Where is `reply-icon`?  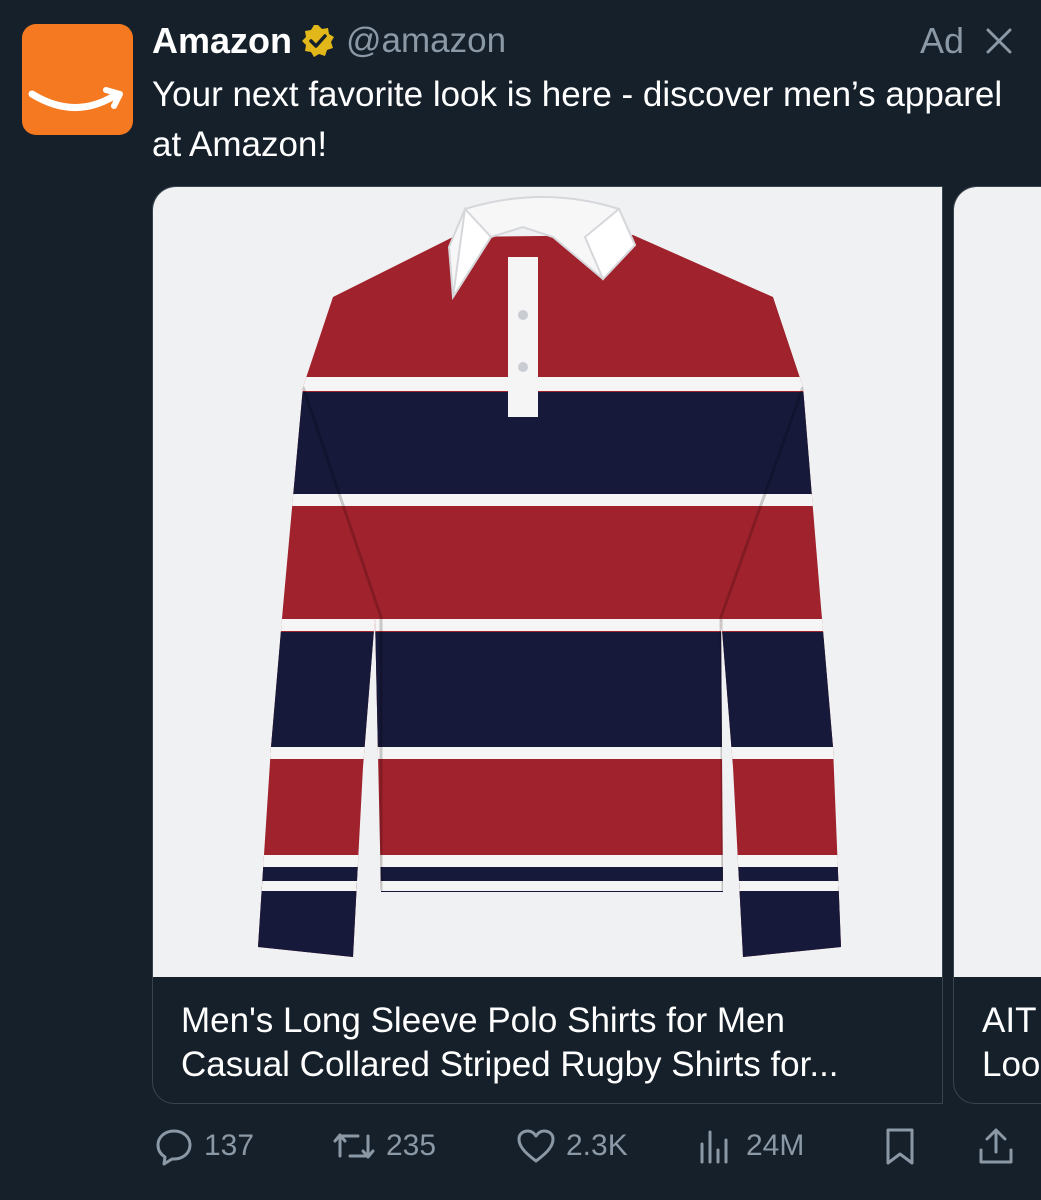 reply-icon is located at coordinates (174, 1147).